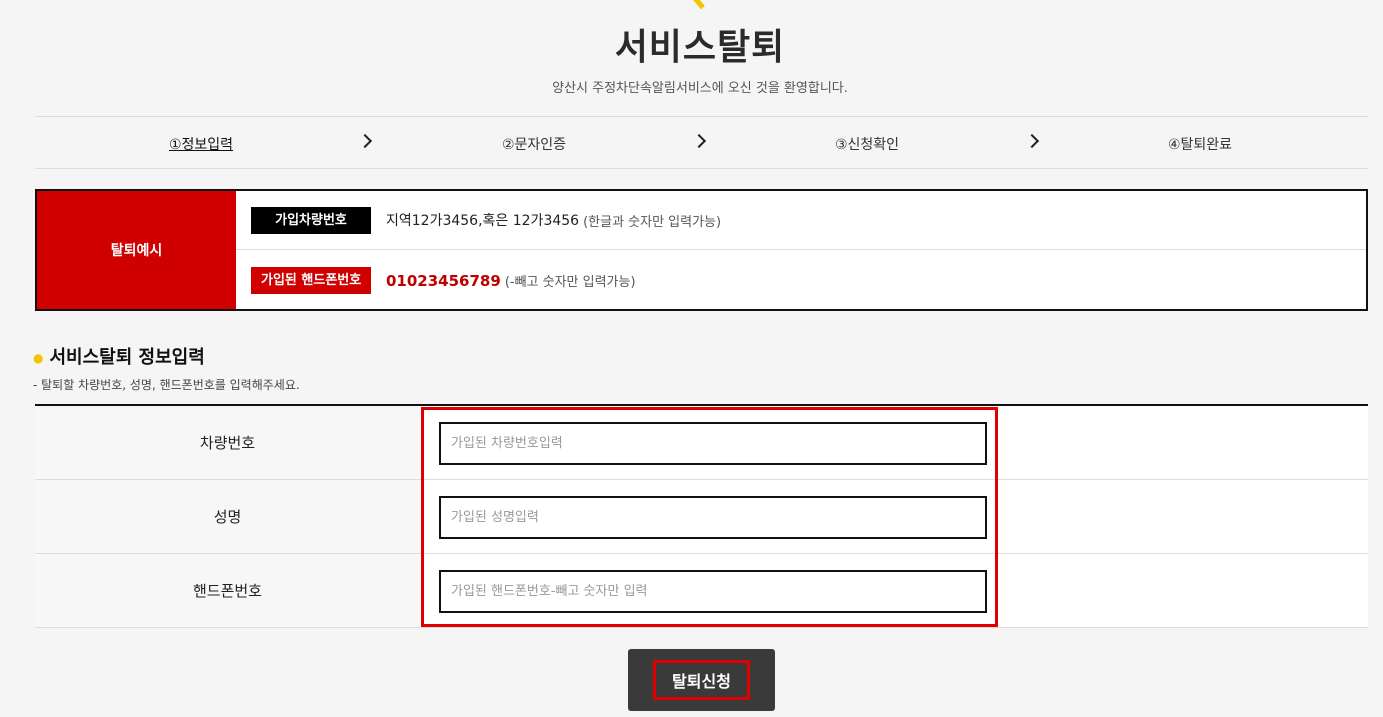 This screenshot has width=1383, height=717. I want to click on step-withdraw-complete: ④탈퇴완료, so click(1200, 144).